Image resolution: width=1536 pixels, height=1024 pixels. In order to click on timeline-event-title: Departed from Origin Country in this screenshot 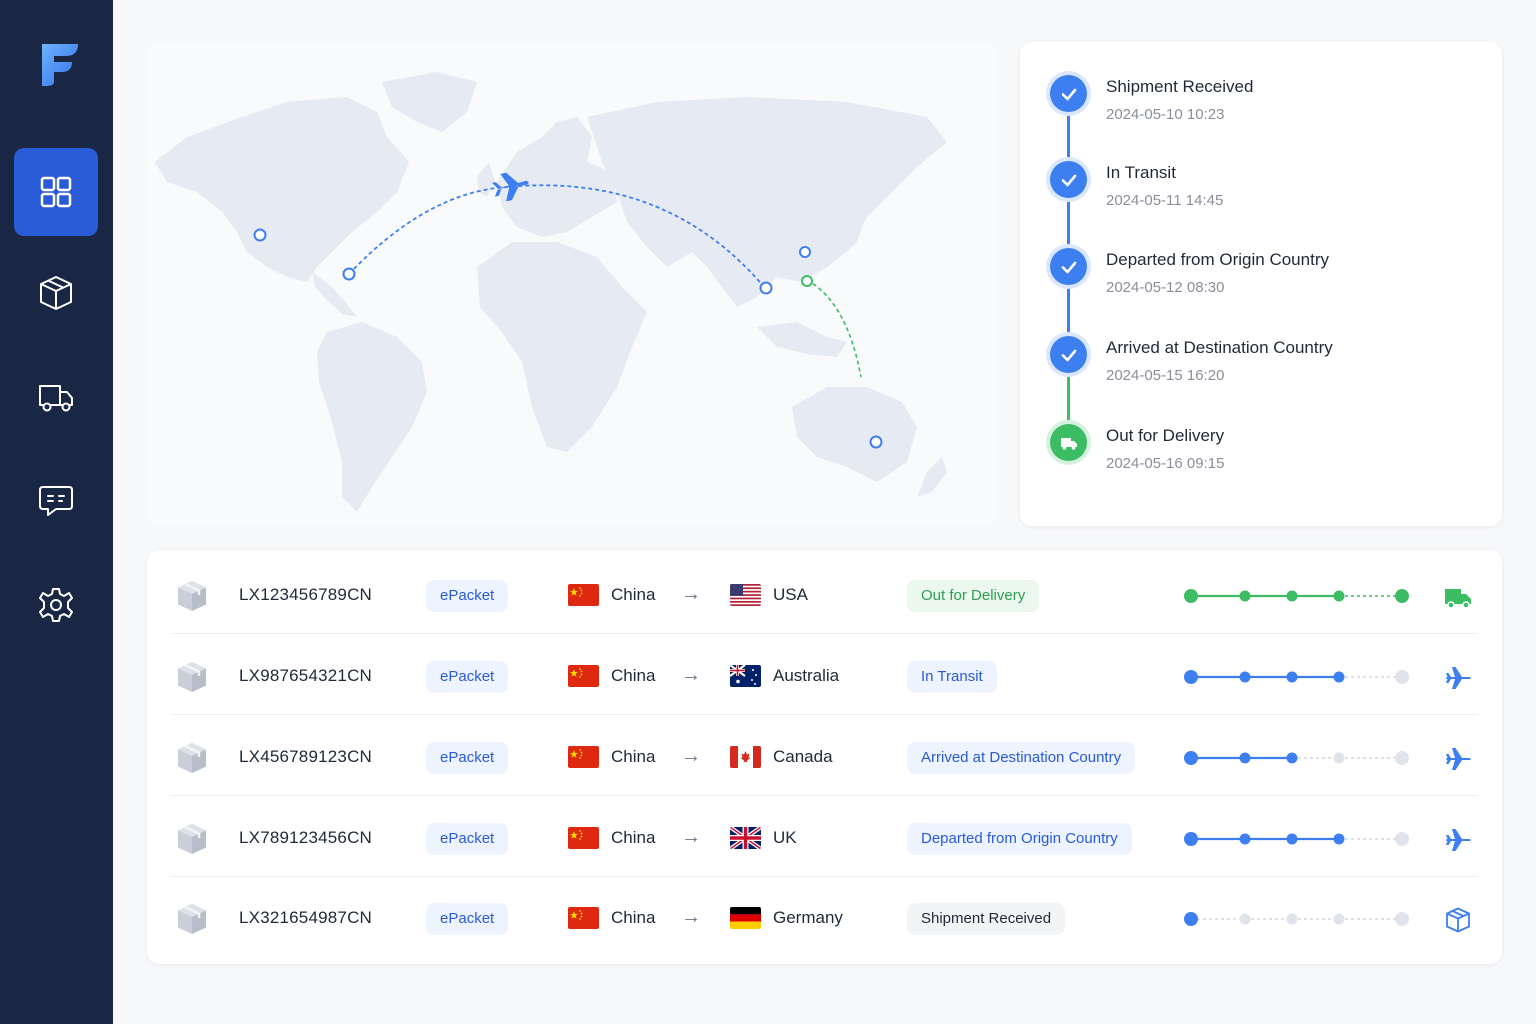, I will do `click(1217, 259)`.